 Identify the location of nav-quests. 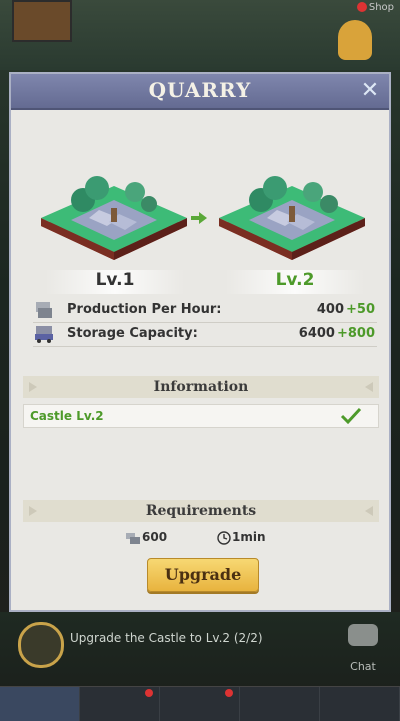
(200, 704).